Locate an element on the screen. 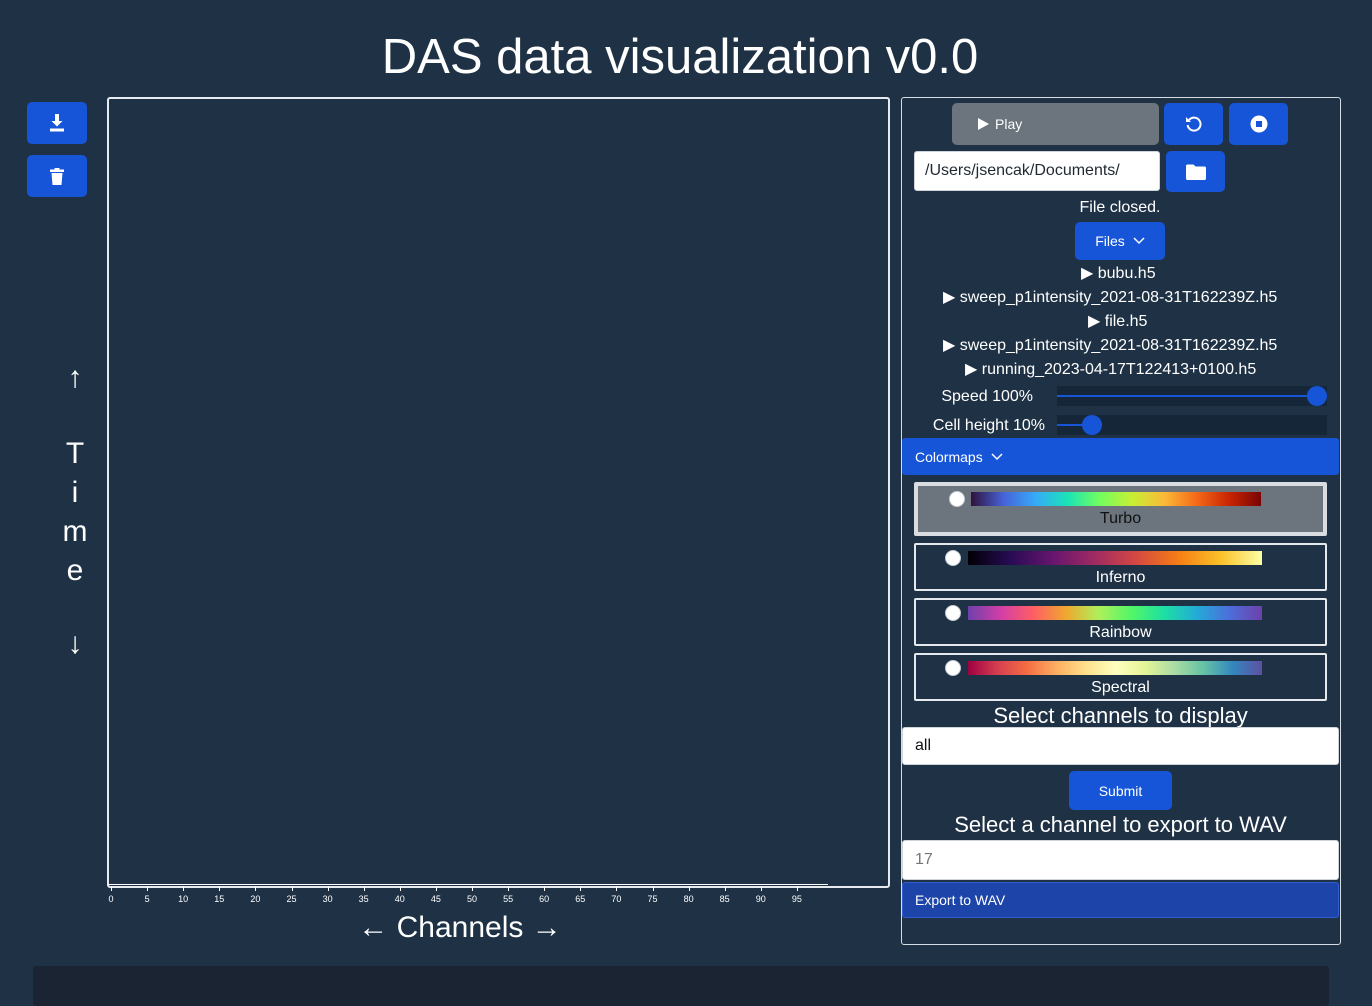  colormap-option-turbo: Turbo is located at coordinates (1120, 509).